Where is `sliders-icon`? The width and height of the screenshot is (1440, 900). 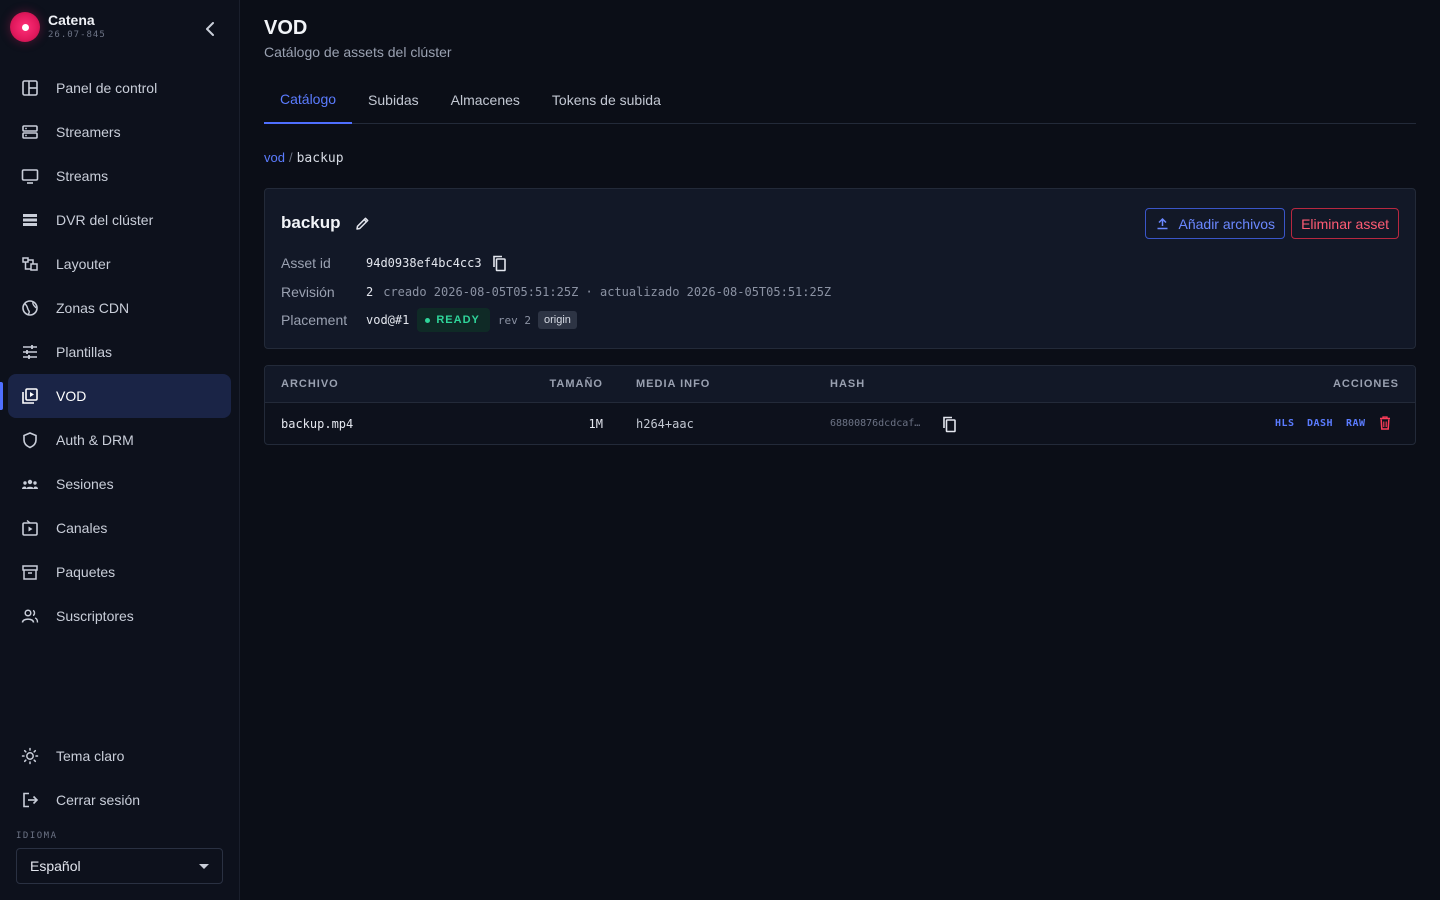
sliders-icon is located at coordinates (30, 352).